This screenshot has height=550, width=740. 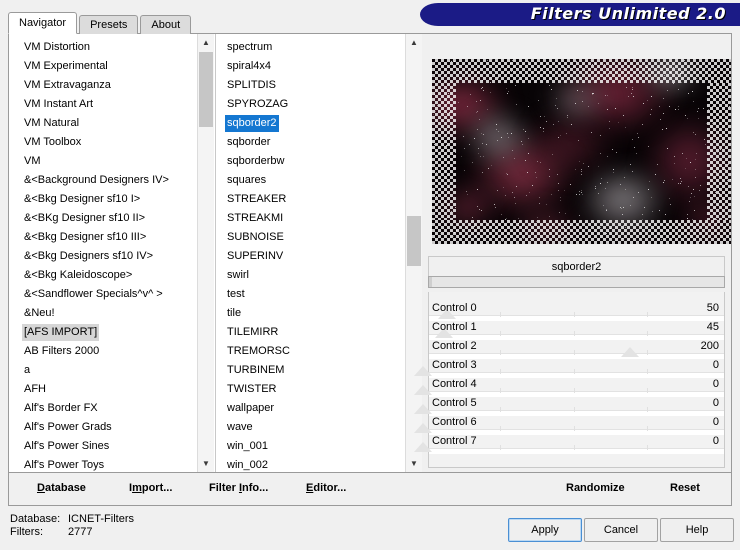 I want to click on list-item: sqborder2, so click(x=310, y=123).